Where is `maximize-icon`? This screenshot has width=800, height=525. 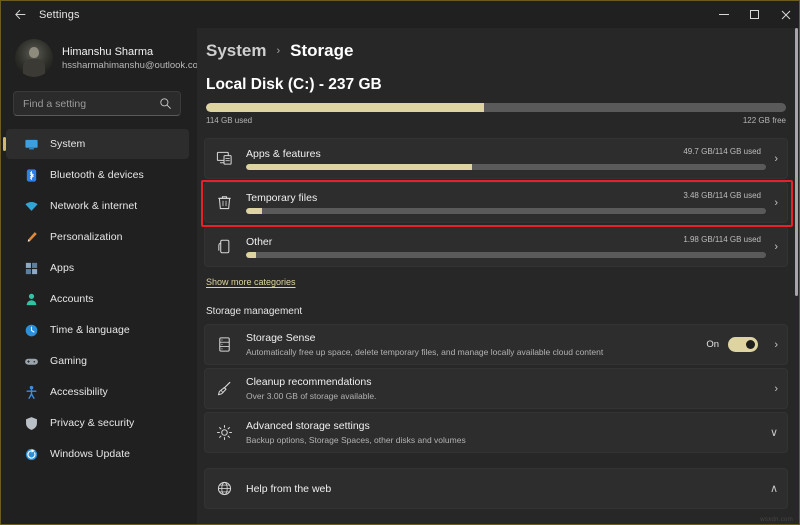
maximize-icon is located at coordinates (754, 14).